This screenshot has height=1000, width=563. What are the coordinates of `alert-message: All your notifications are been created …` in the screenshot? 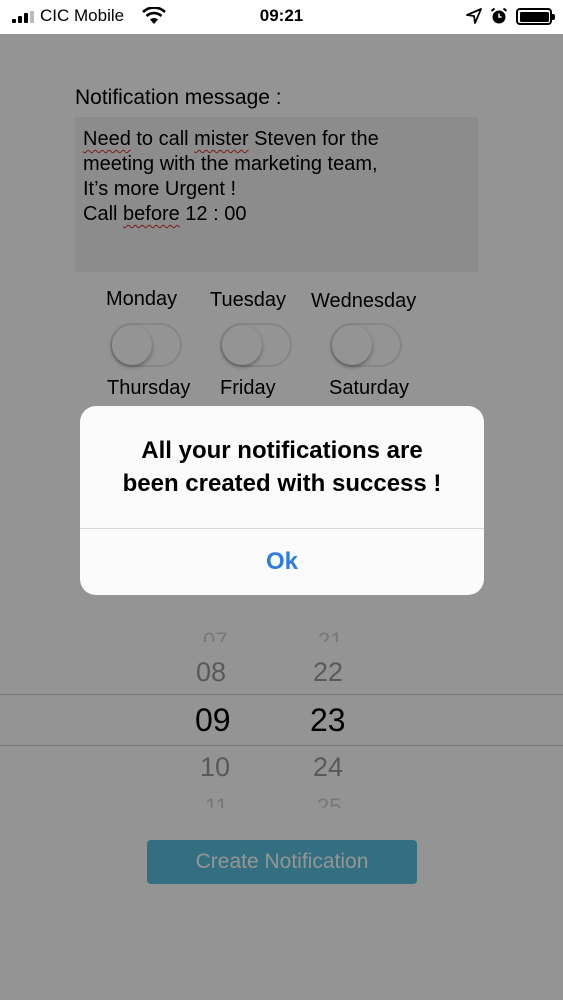 It's located at (282, 467).